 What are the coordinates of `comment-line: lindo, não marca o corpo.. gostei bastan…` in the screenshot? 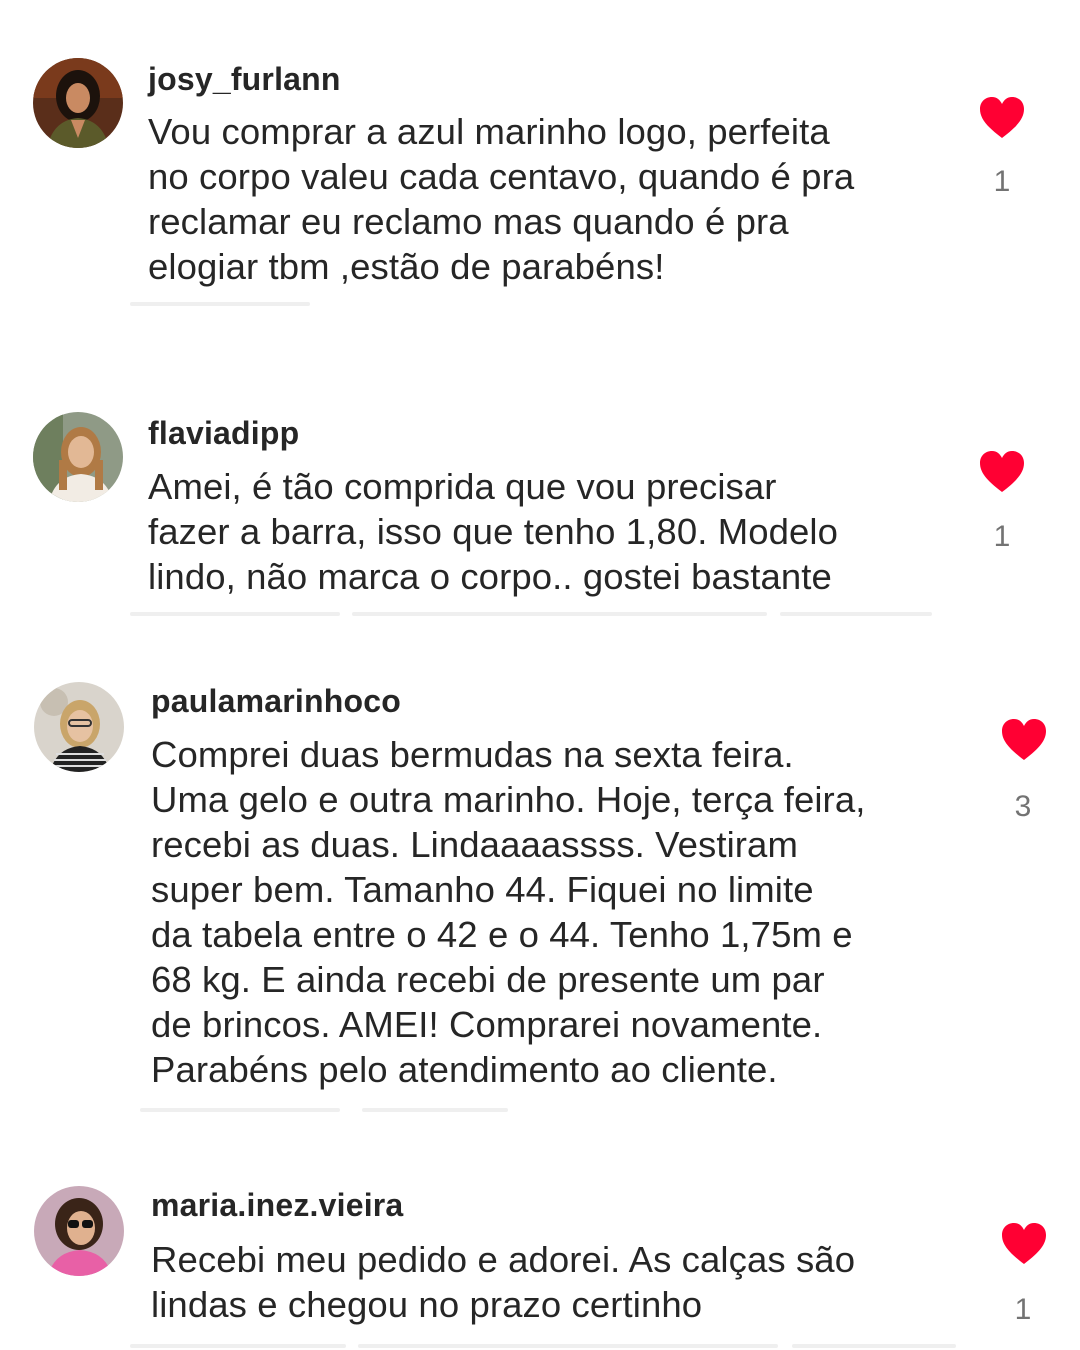 It's located at (490, 576).